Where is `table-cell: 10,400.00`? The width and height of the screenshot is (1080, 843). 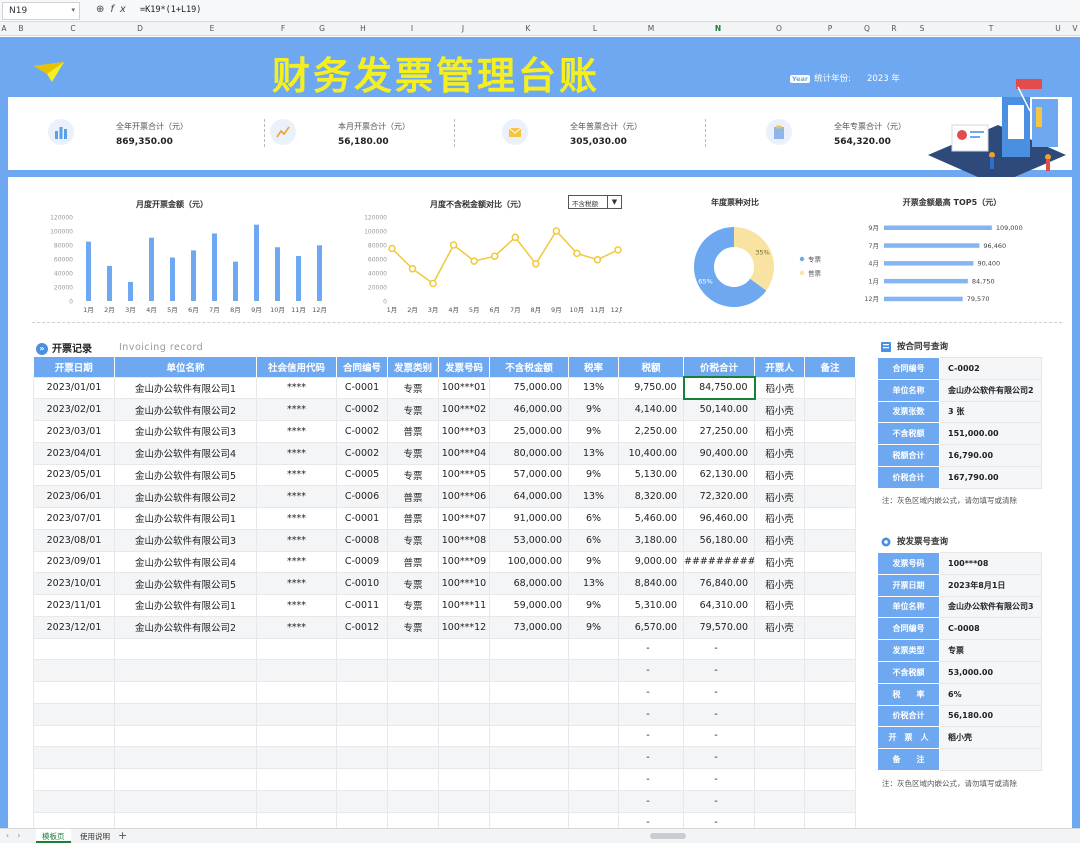 table-cell: 10,400.00 is located at coordinates (651, 453).